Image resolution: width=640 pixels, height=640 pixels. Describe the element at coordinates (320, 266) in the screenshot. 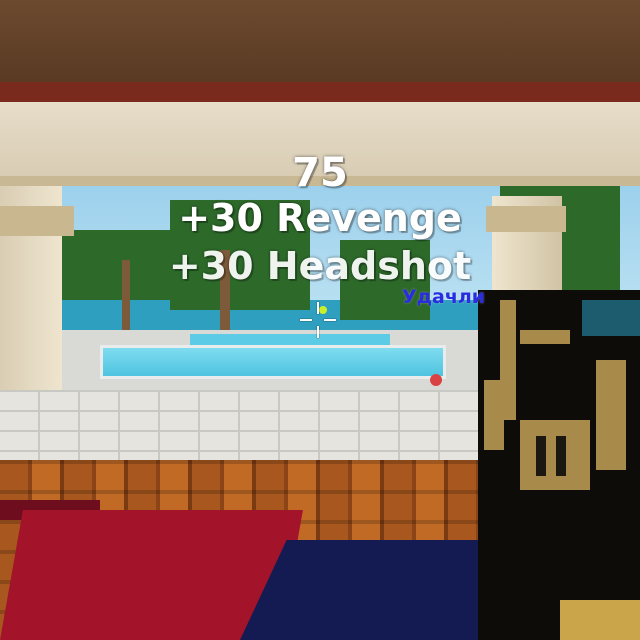

I see `headshot-bonus: +30 Headshot` at that location.